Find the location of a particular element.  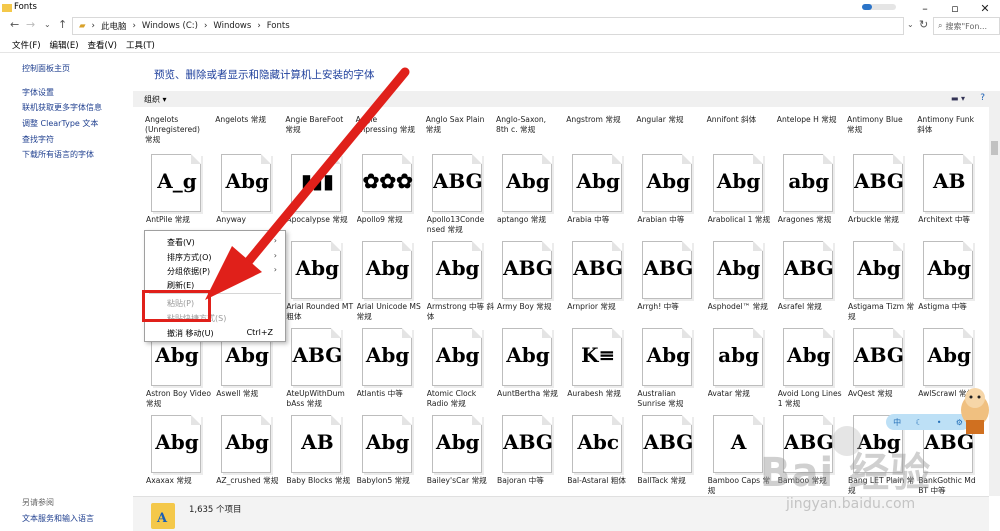

font-caption-top: Antimony Blue 常规 is located at coordinates (881, 125).